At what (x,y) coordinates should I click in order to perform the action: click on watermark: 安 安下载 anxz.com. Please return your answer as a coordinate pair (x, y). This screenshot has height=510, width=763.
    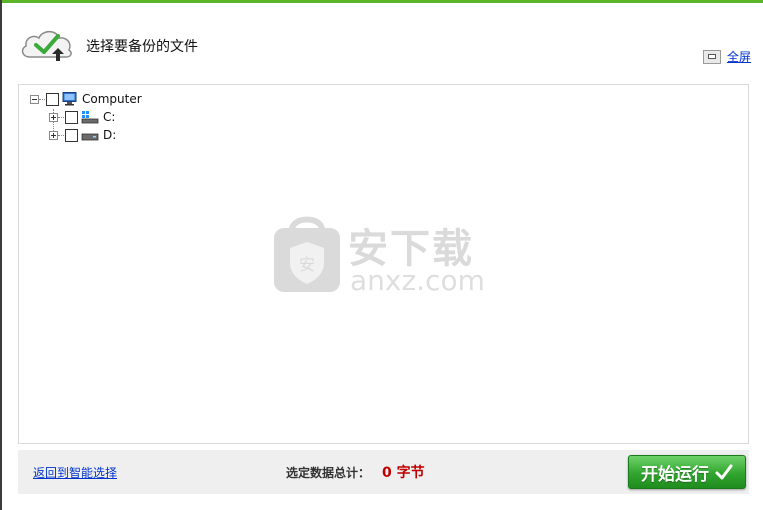
    Looking at the image, I should click on (382, 254).